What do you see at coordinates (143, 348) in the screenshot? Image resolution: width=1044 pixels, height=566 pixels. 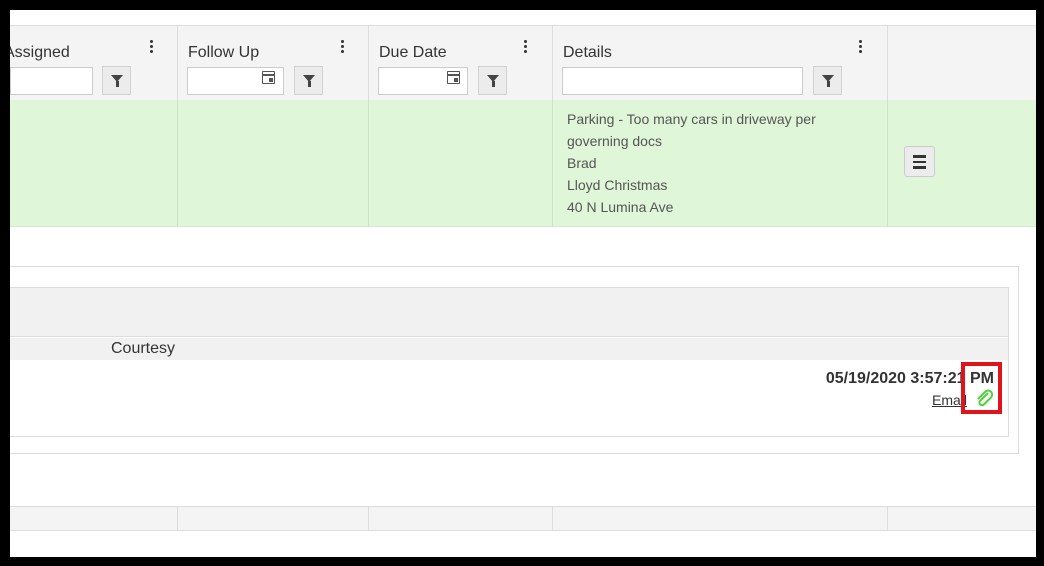 I see `letter-type-label: Courtesy` at bounding box center [143, 348].